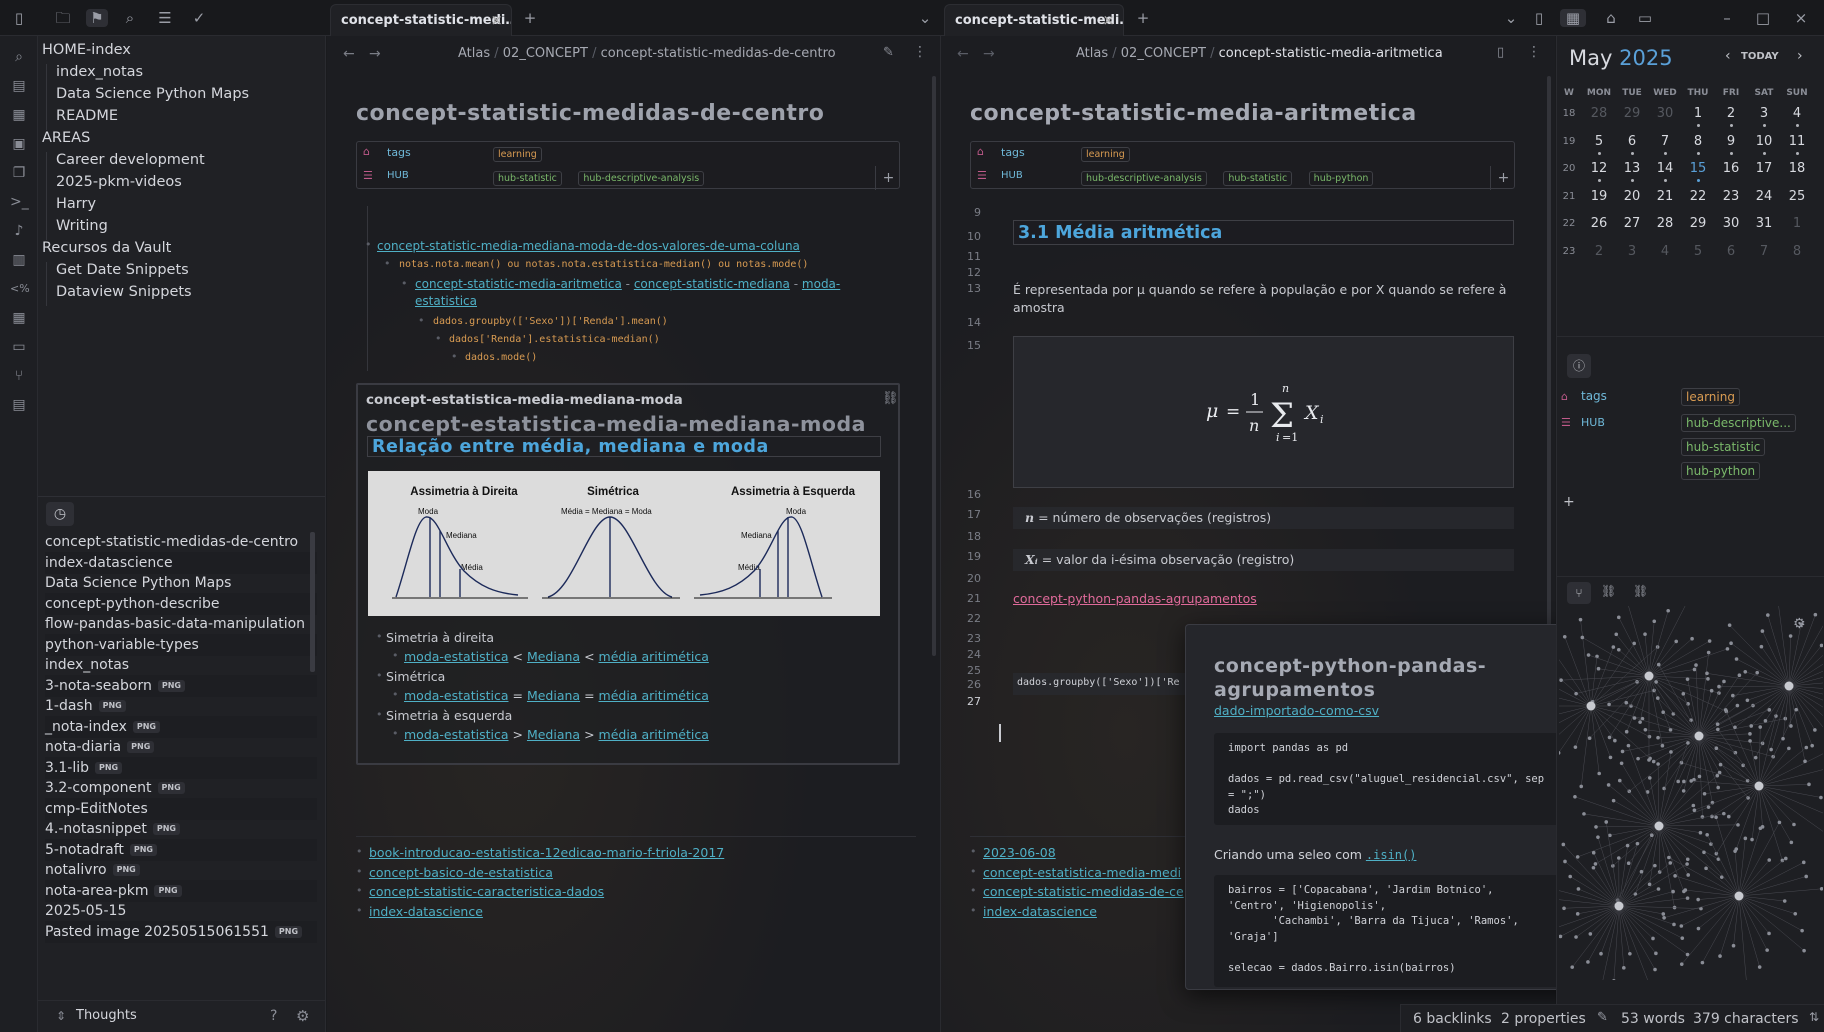 Image resolution: width=1824 pixels, height=1032 pixels. What do you see at coordinates (456, 695) in the screenshot?
I see `internal-link: moda-estatistica` at bounding box center [456, 695].